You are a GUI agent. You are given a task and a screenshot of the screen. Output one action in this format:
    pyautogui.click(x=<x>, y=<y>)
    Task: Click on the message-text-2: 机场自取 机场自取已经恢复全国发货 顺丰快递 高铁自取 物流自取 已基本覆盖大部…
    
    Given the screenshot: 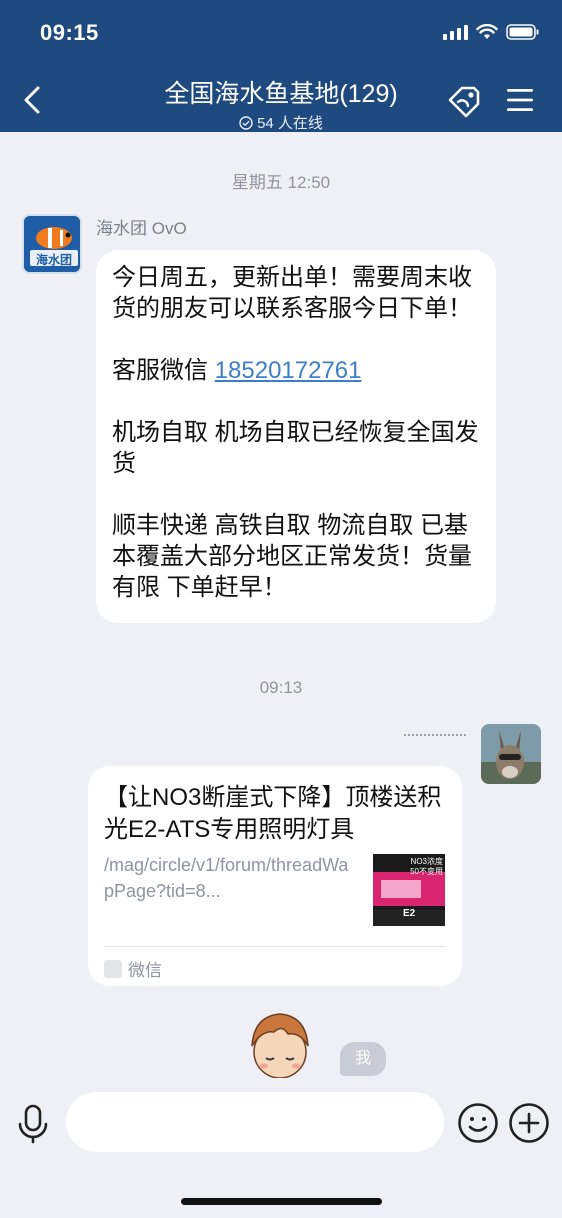 What is the action you would take?
    pyautogui.click(x=295, y=510)
    